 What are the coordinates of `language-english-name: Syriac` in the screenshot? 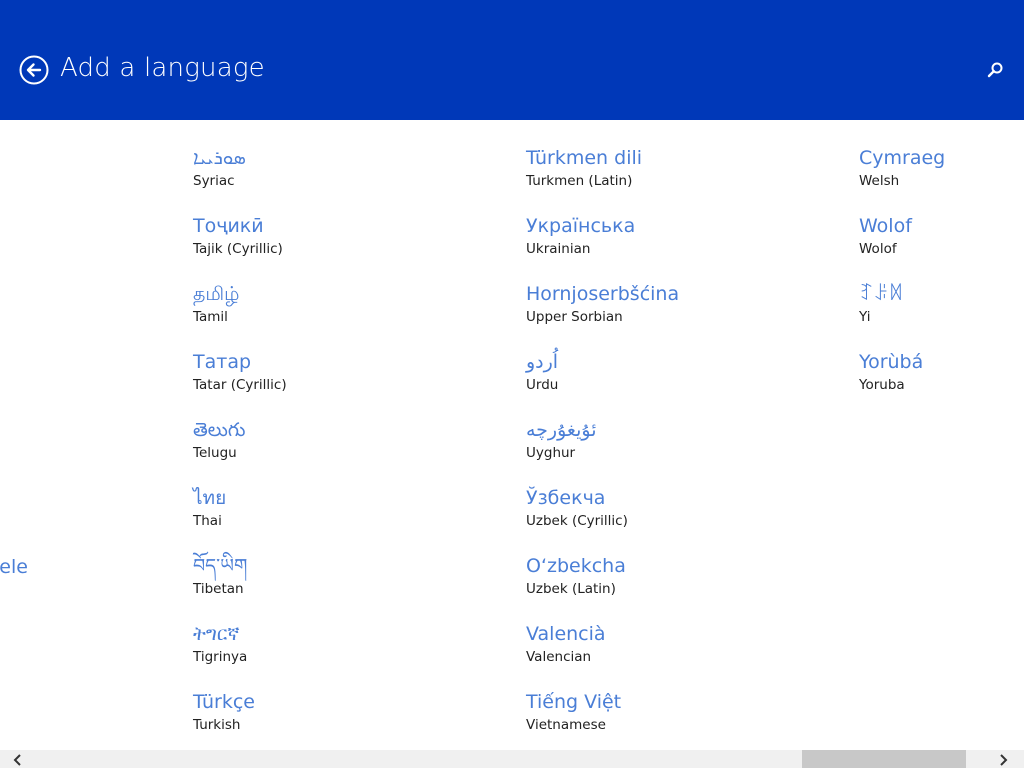 It's located at (214, 181).